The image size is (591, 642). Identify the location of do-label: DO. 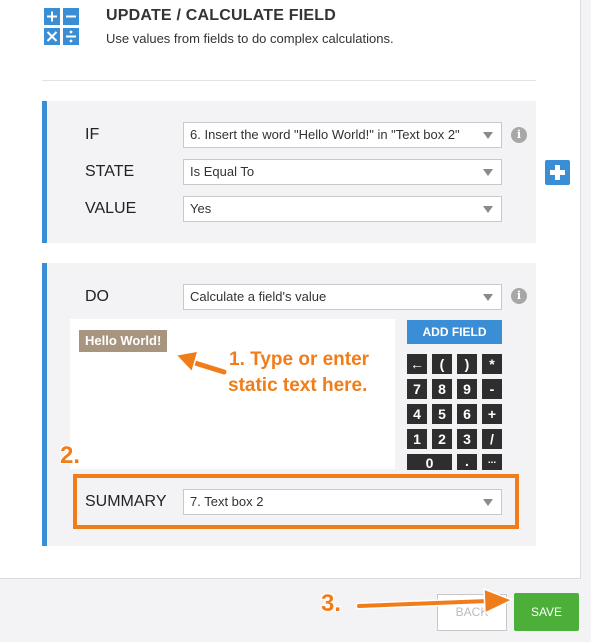
(97, 296).